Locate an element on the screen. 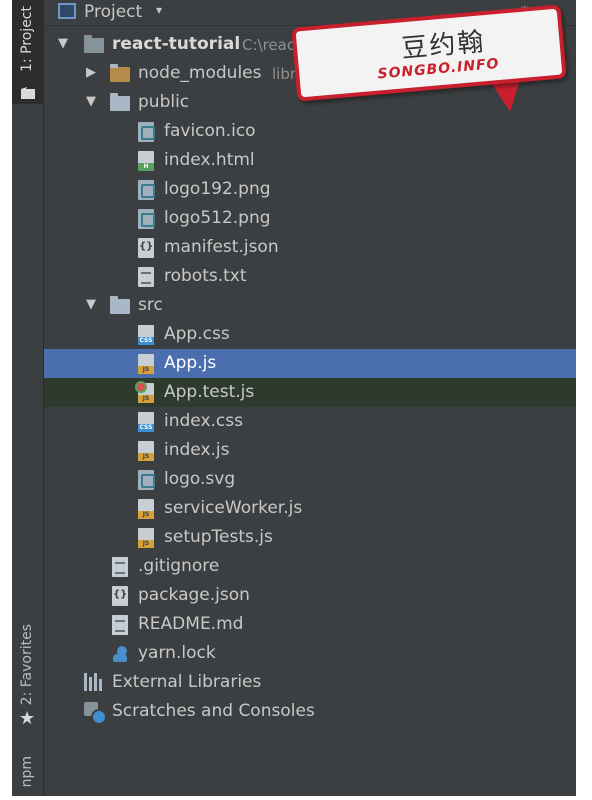 The height and width of the screenshot is (800, 592). tree-item-file: .gitignore is located at coordinates (310, 566).